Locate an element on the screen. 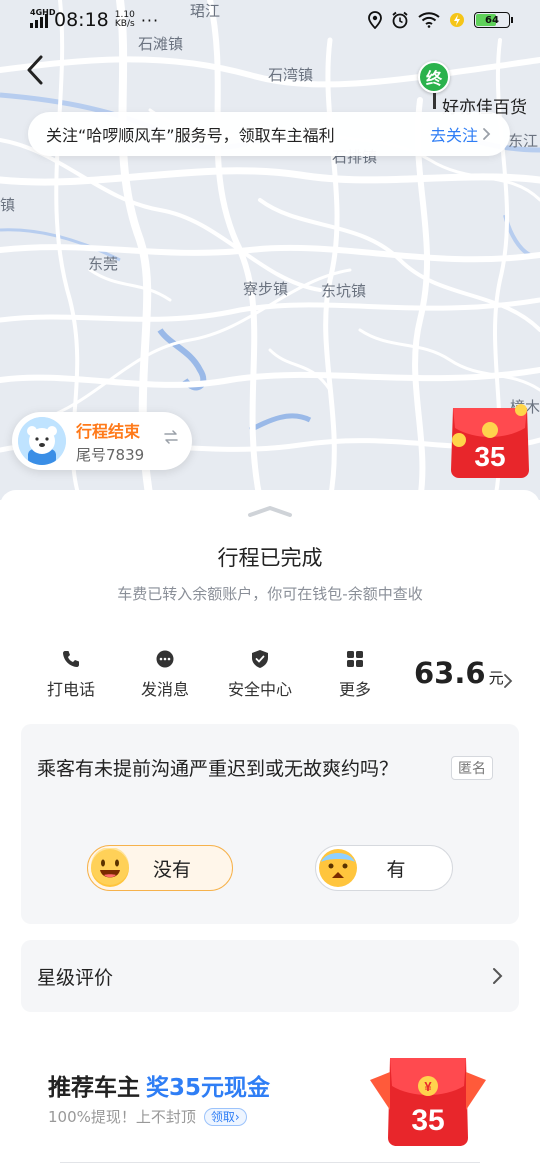 The image size is (540, 1170). claim-button-label: 领取 is located at coordinates (222, 1116).